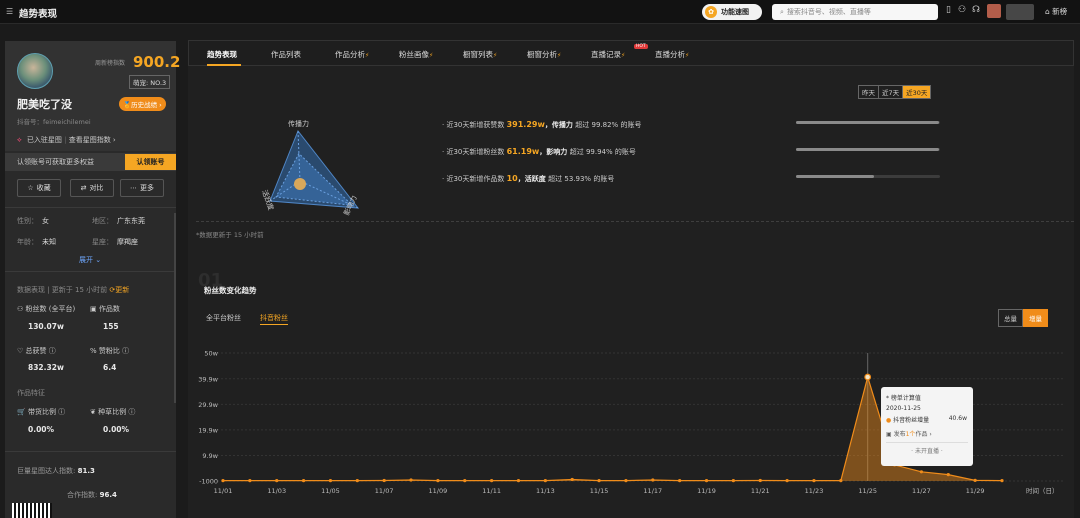 This screenshot has height=518, width=1080. What do you see at coordinates (286, 54) in the screenshot?
I see `tab-works-list: 作品列表` at bounding box center [286, 54].